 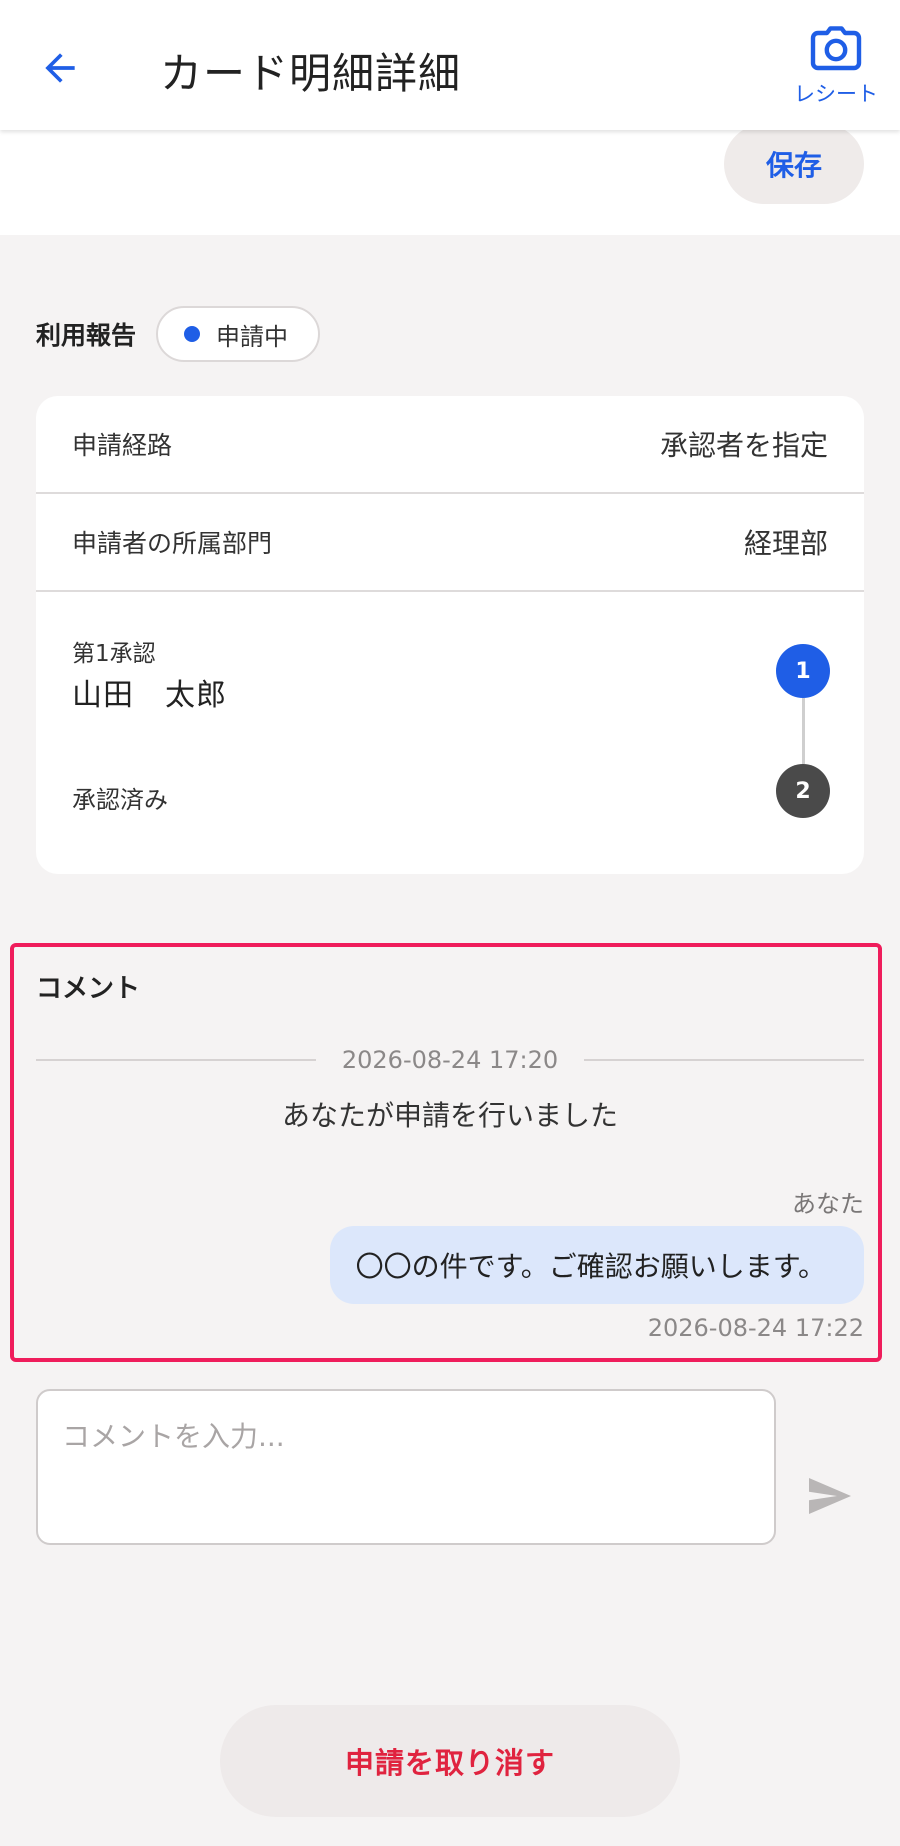 I want to click on step-connector, so click(x=803, y=731).